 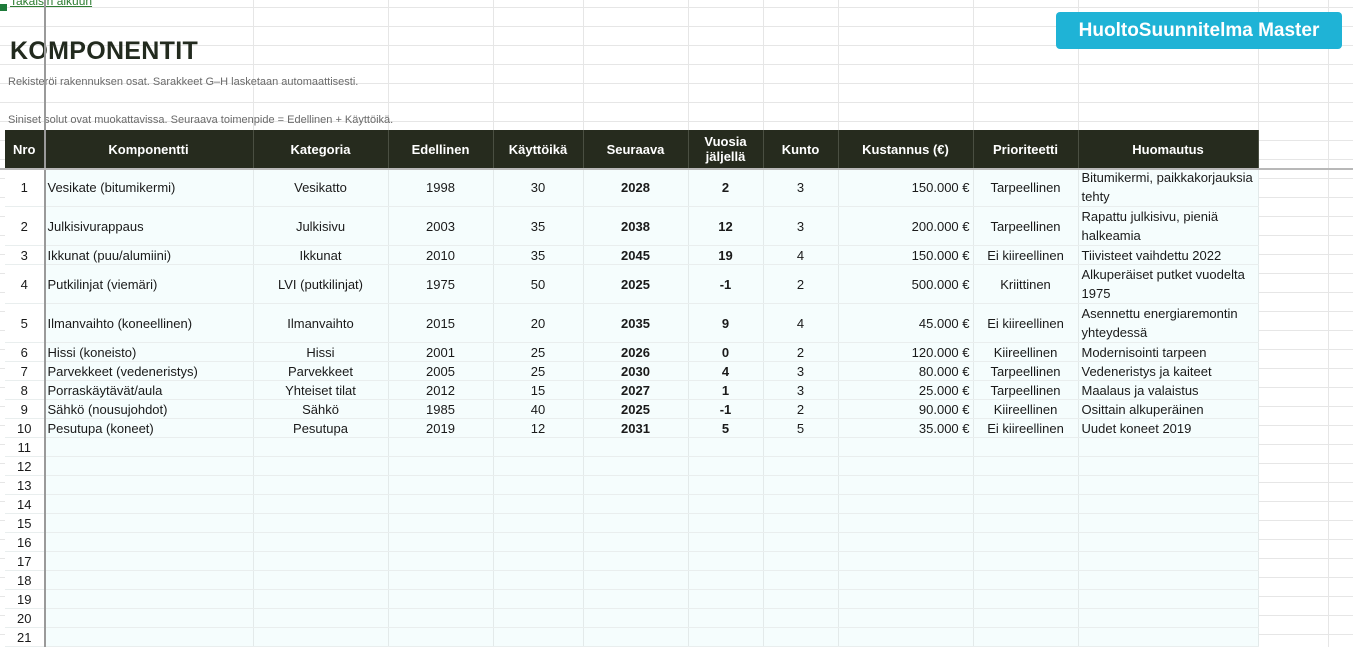 What do you see at coordinates (321, 284) in the screenshot?
I see `cell-kategoria: LVI (putkilinjat)` at bounding box center [321, 284].